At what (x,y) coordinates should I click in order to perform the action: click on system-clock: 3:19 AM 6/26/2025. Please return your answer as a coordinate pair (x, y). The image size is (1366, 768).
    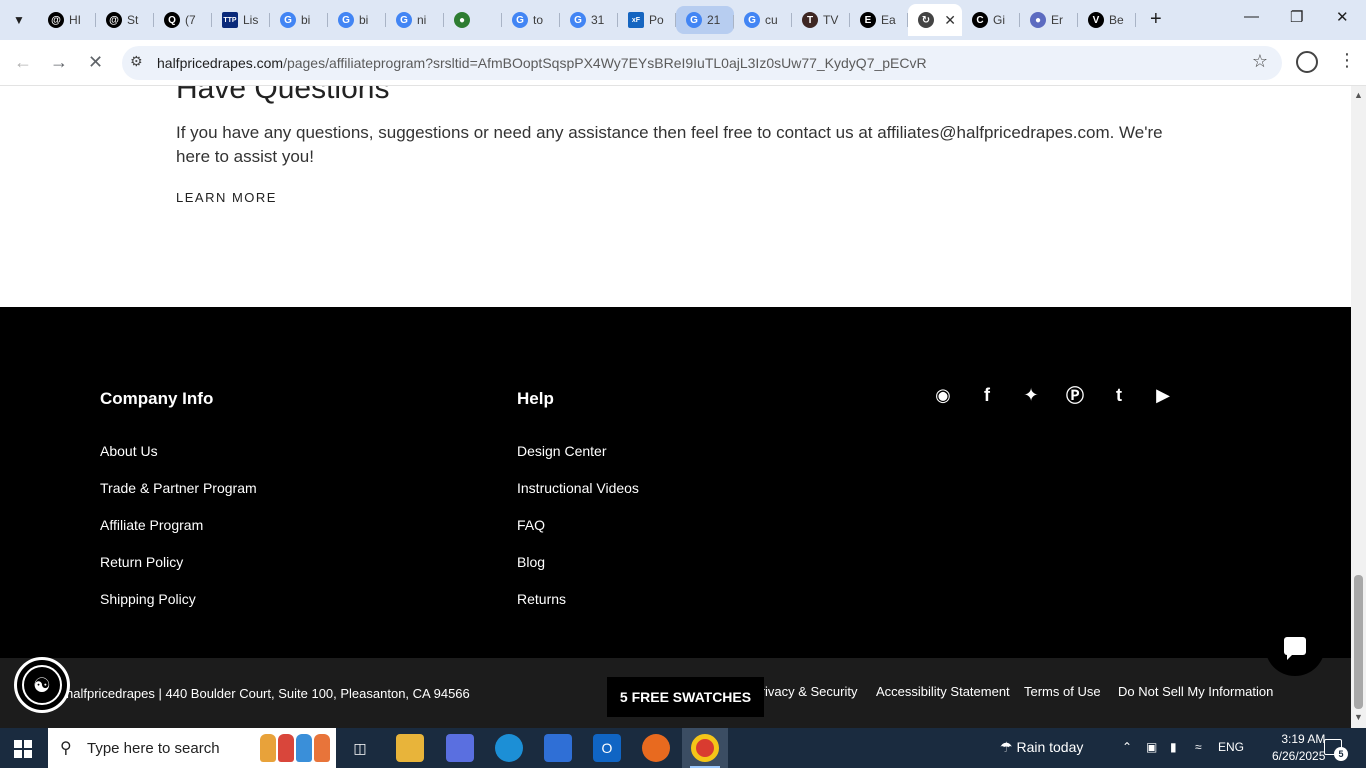
    Looking at the image, I should click on (1298, 748).